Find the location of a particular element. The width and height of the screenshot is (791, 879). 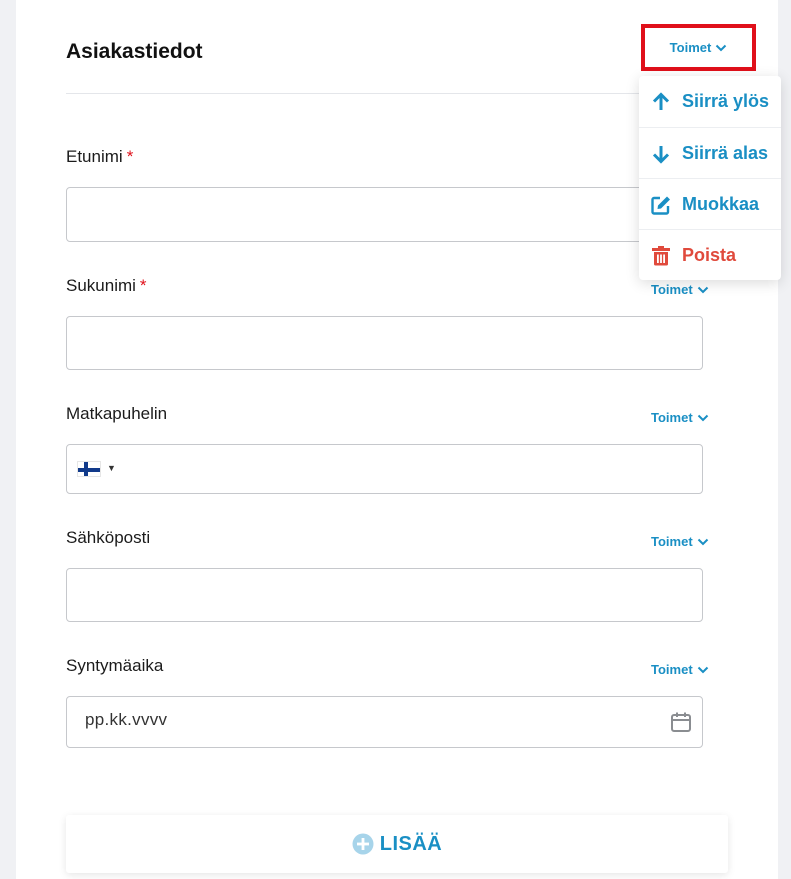

add-field-button: LISÄÄ is located at coordinates (397, 844).